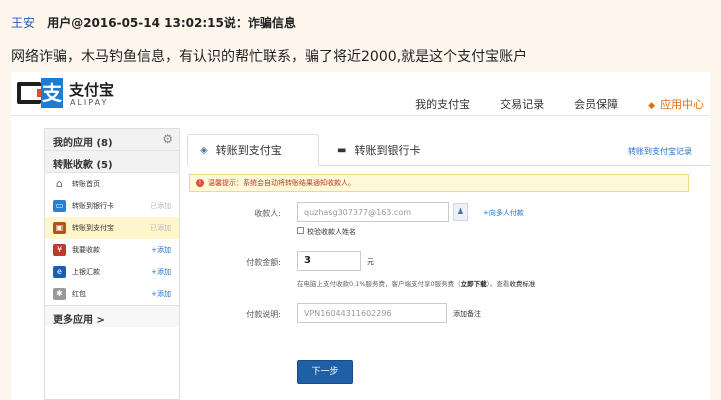 Image resolution: width=721 pixels, height=400 pixels. What do you see at coordinates (281, 183) in the screenshot?
I see `tip-text: 温馨提示：系统会自动将转账结果通知收款人。` at bounding box center [281, 183].